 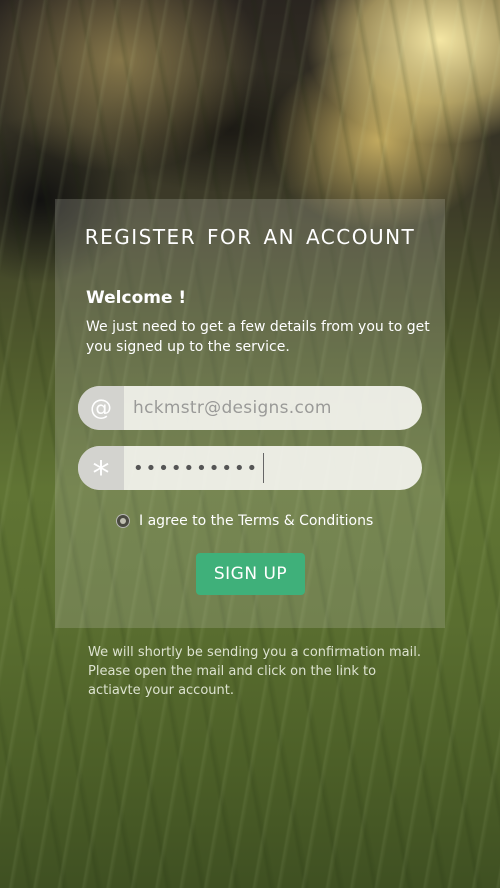 I want to click on asterisk-icon: *, so click(x=101, y=468).